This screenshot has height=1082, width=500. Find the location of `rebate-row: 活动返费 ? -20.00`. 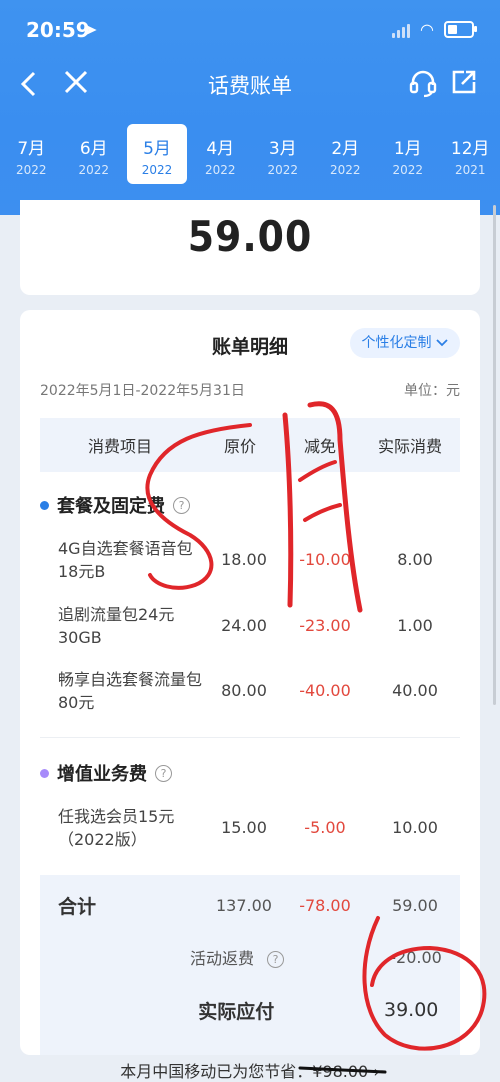

rebate-row: 活动返费 ? -20.00 is located at coordinates (250, 957).